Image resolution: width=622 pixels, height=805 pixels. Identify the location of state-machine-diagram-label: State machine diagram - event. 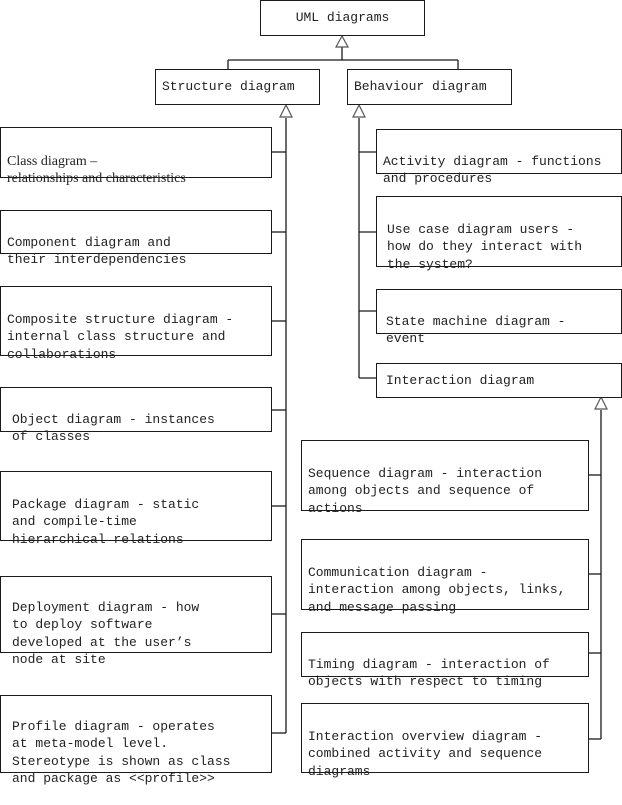
(476, 330).